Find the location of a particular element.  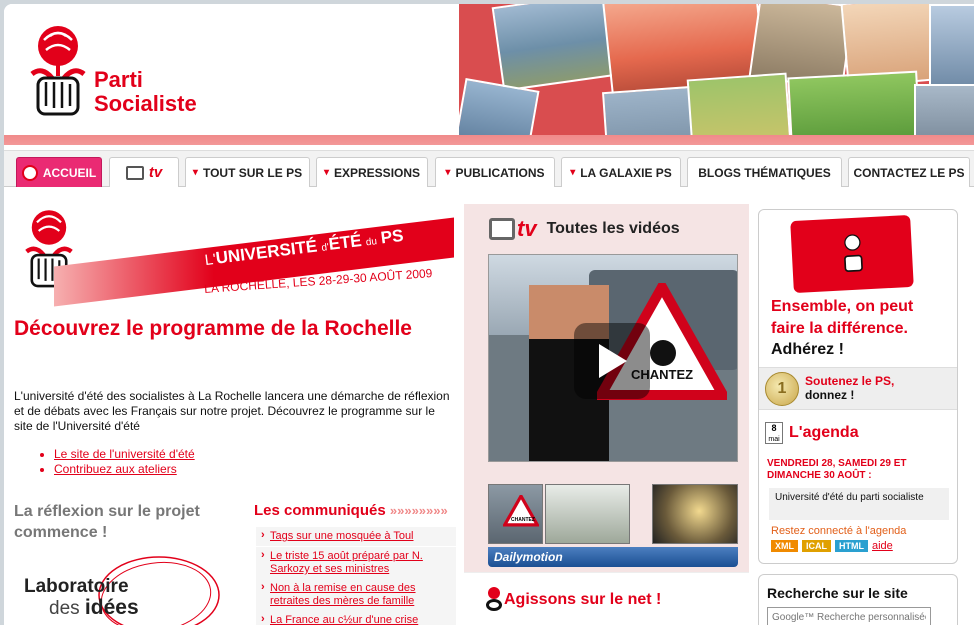

thumb-sign-text: CHANTEZ is located at coordinates (523, 520).